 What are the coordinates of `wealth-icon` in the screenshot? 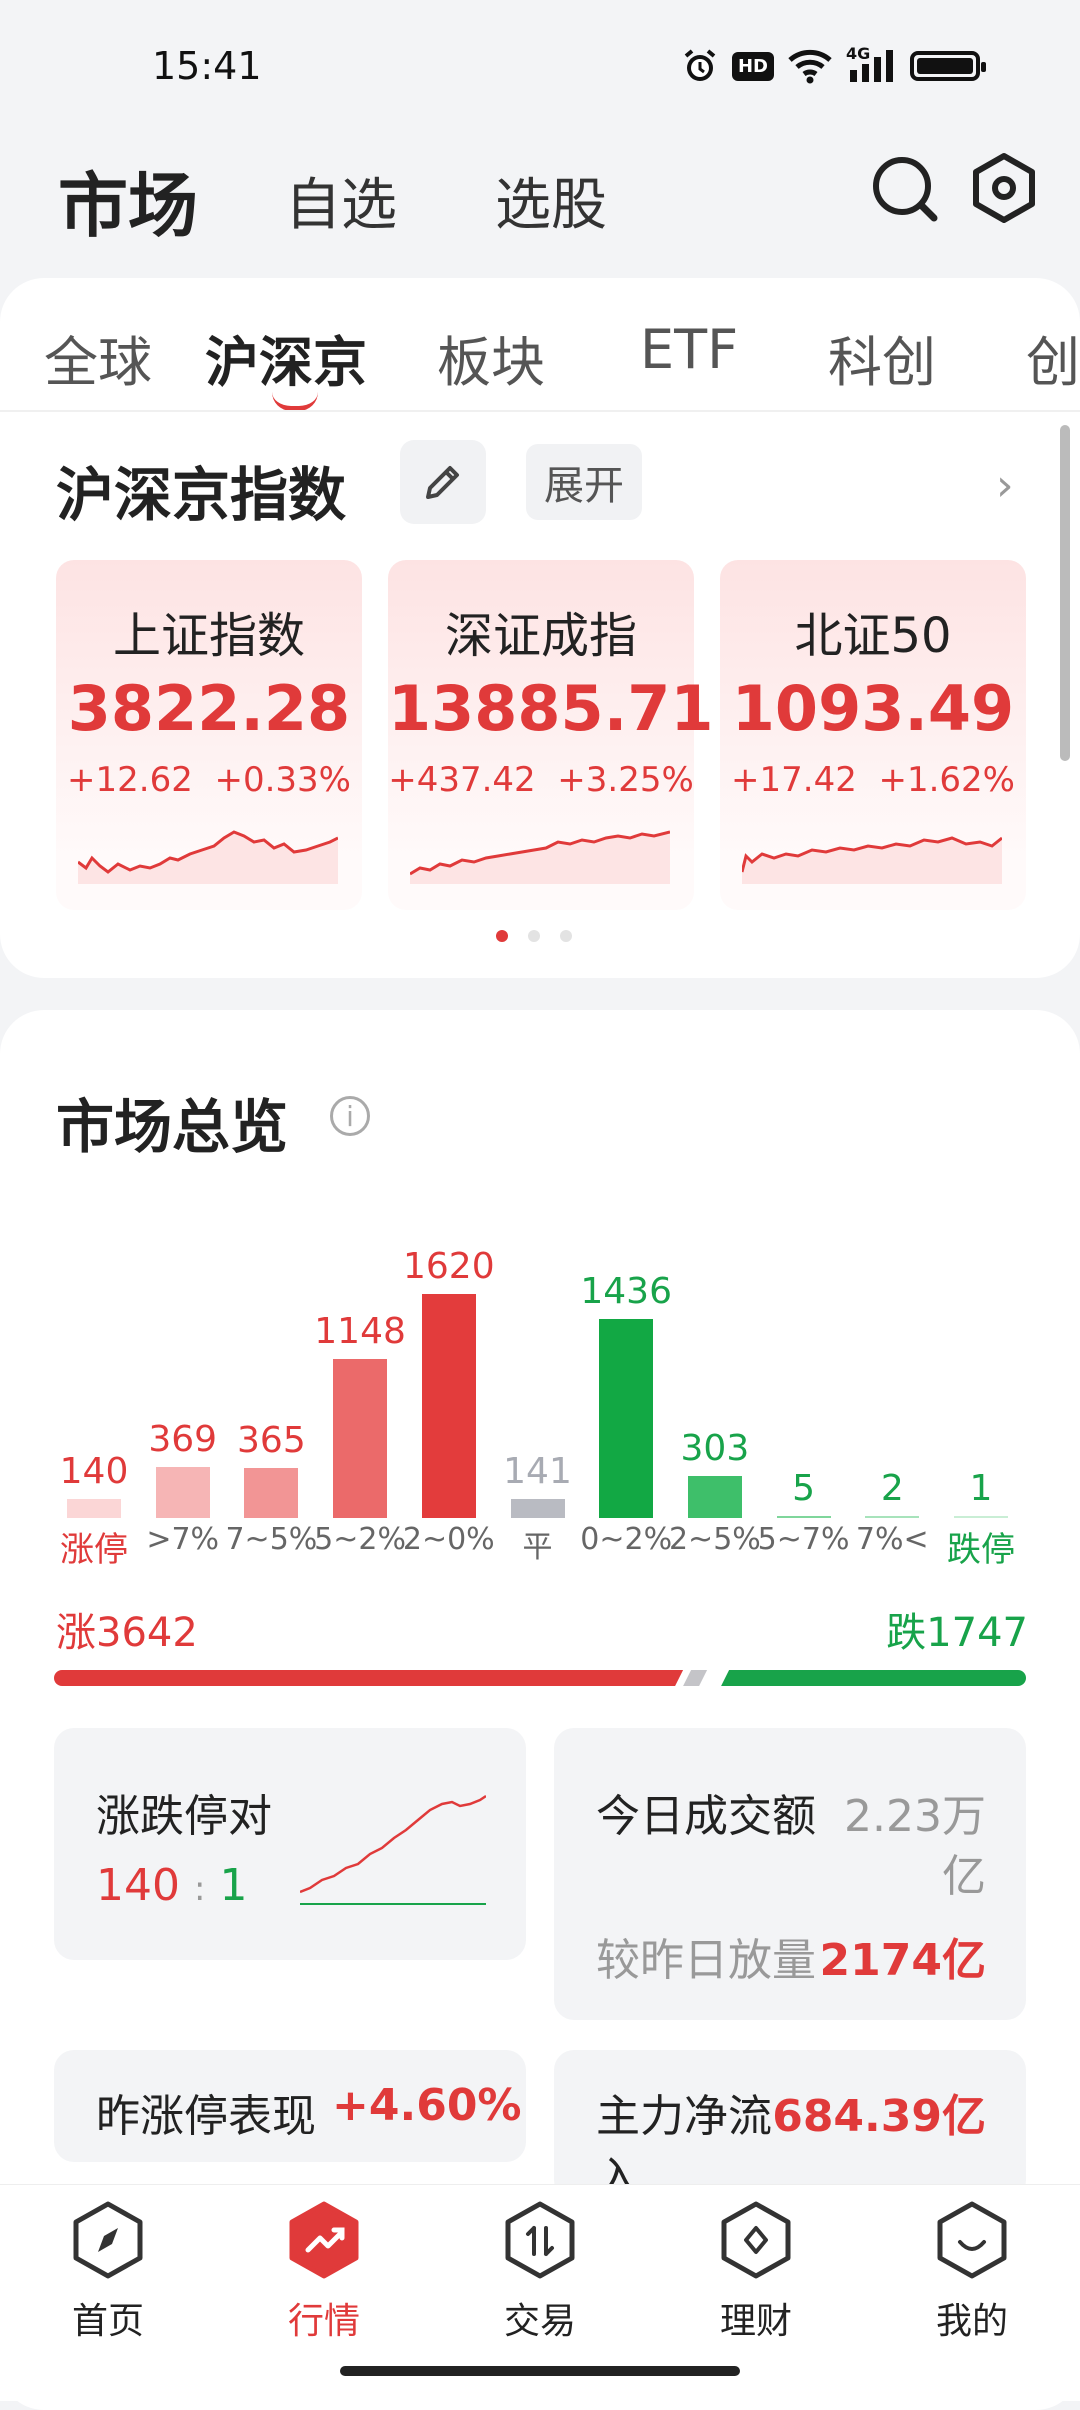 It's located at (756, 2240).